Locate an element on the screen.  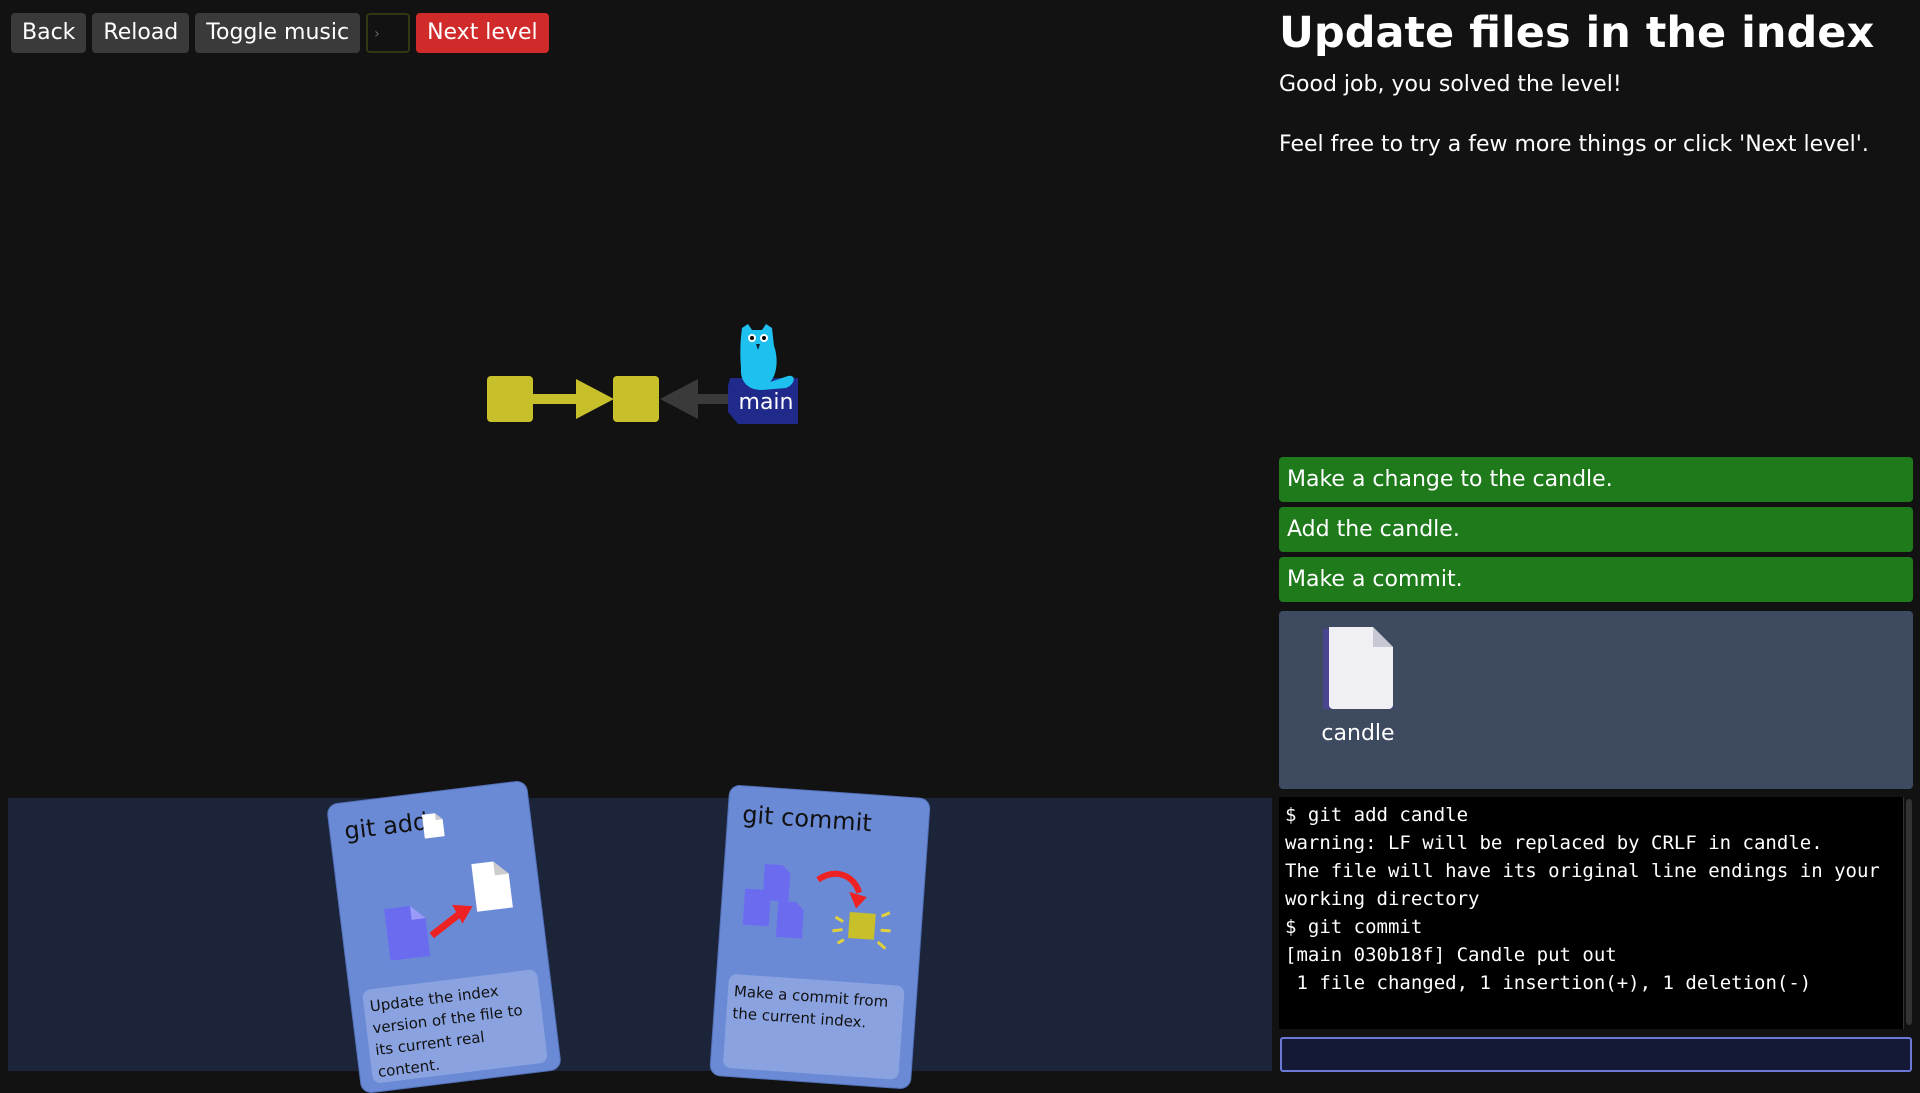
terminal-scrollbar is located at coordinates (1908, 913).